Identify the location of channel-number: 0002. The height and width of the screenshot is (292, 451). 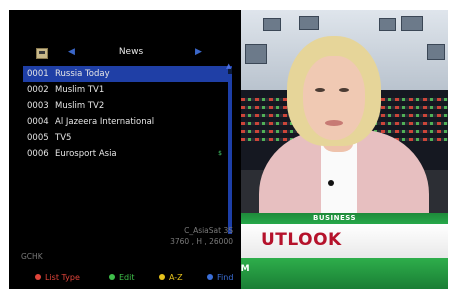
(38, 90).